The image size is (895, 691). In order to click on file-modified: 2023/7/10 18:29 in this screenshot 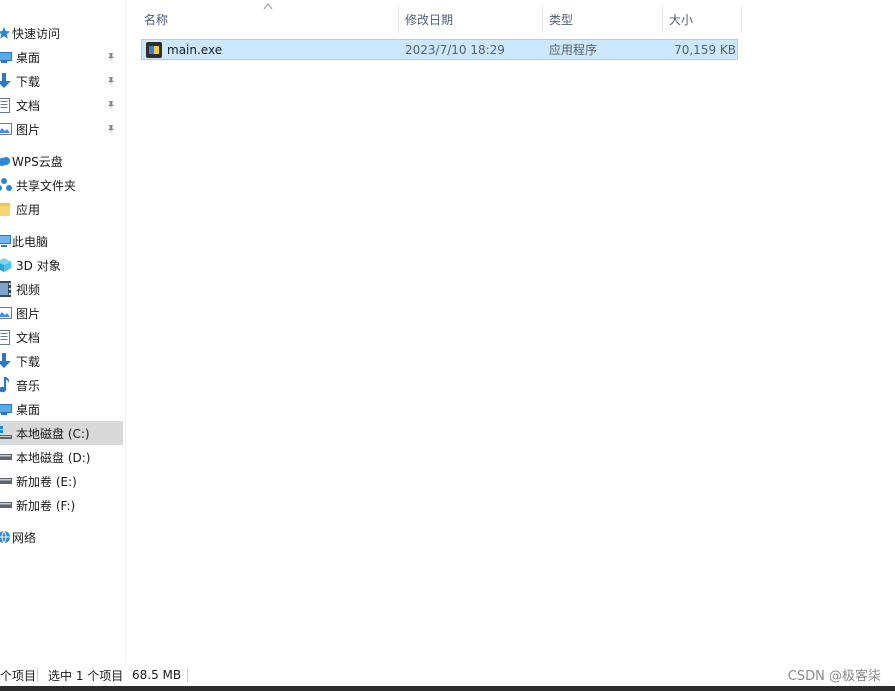, I will do `click(455, 49)`.